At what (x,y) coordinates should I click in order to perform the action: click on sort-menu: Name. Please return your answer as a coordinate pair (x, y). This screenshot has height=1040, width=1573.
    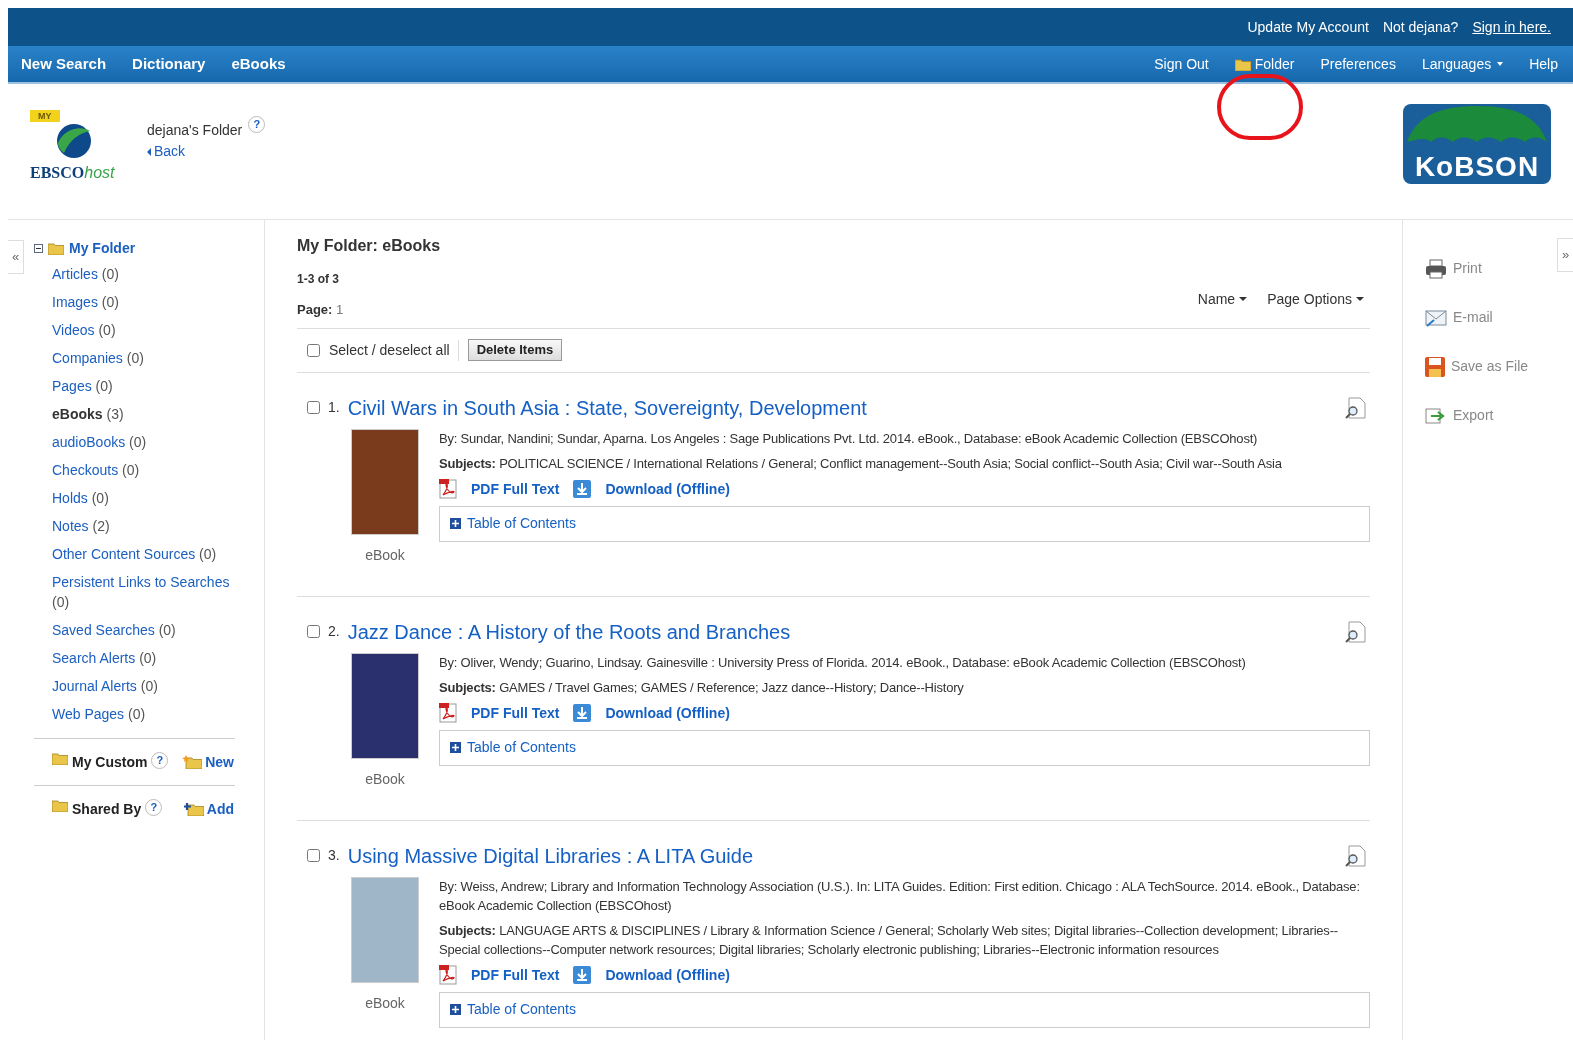
    Looking at the image, I should click on (1222, 299).